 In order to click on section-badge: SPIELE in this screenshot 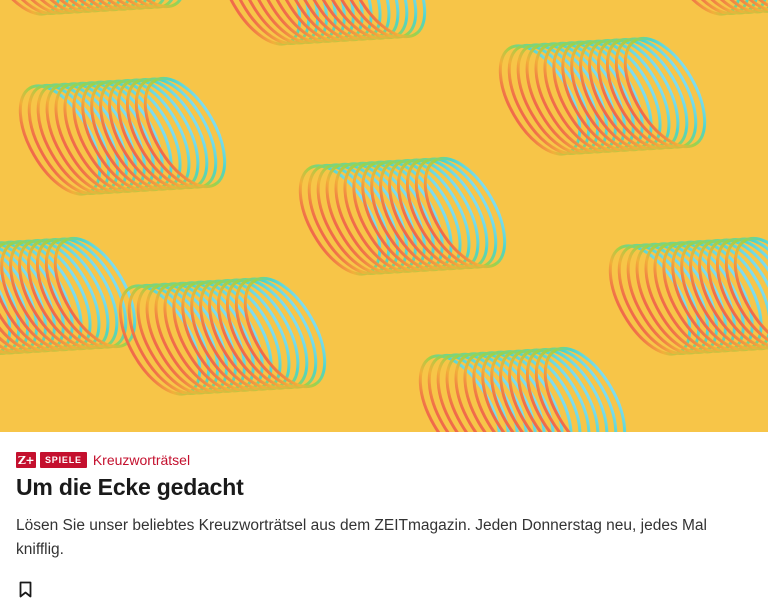, I will do `click(63, 460)`.